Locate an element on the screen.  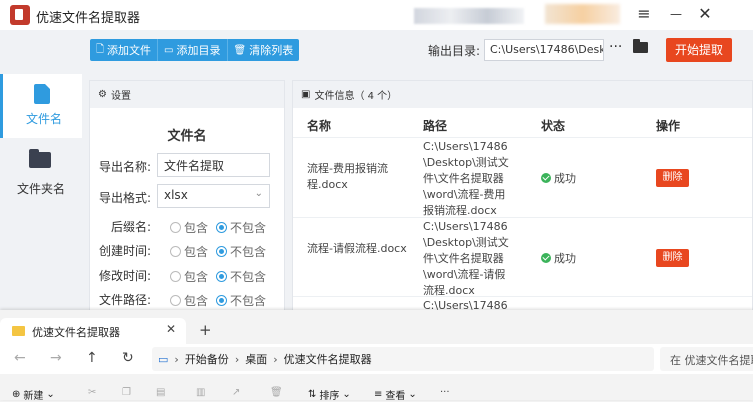
sidebar-item-filename: 文件名 is located at coordinates (41, 106).